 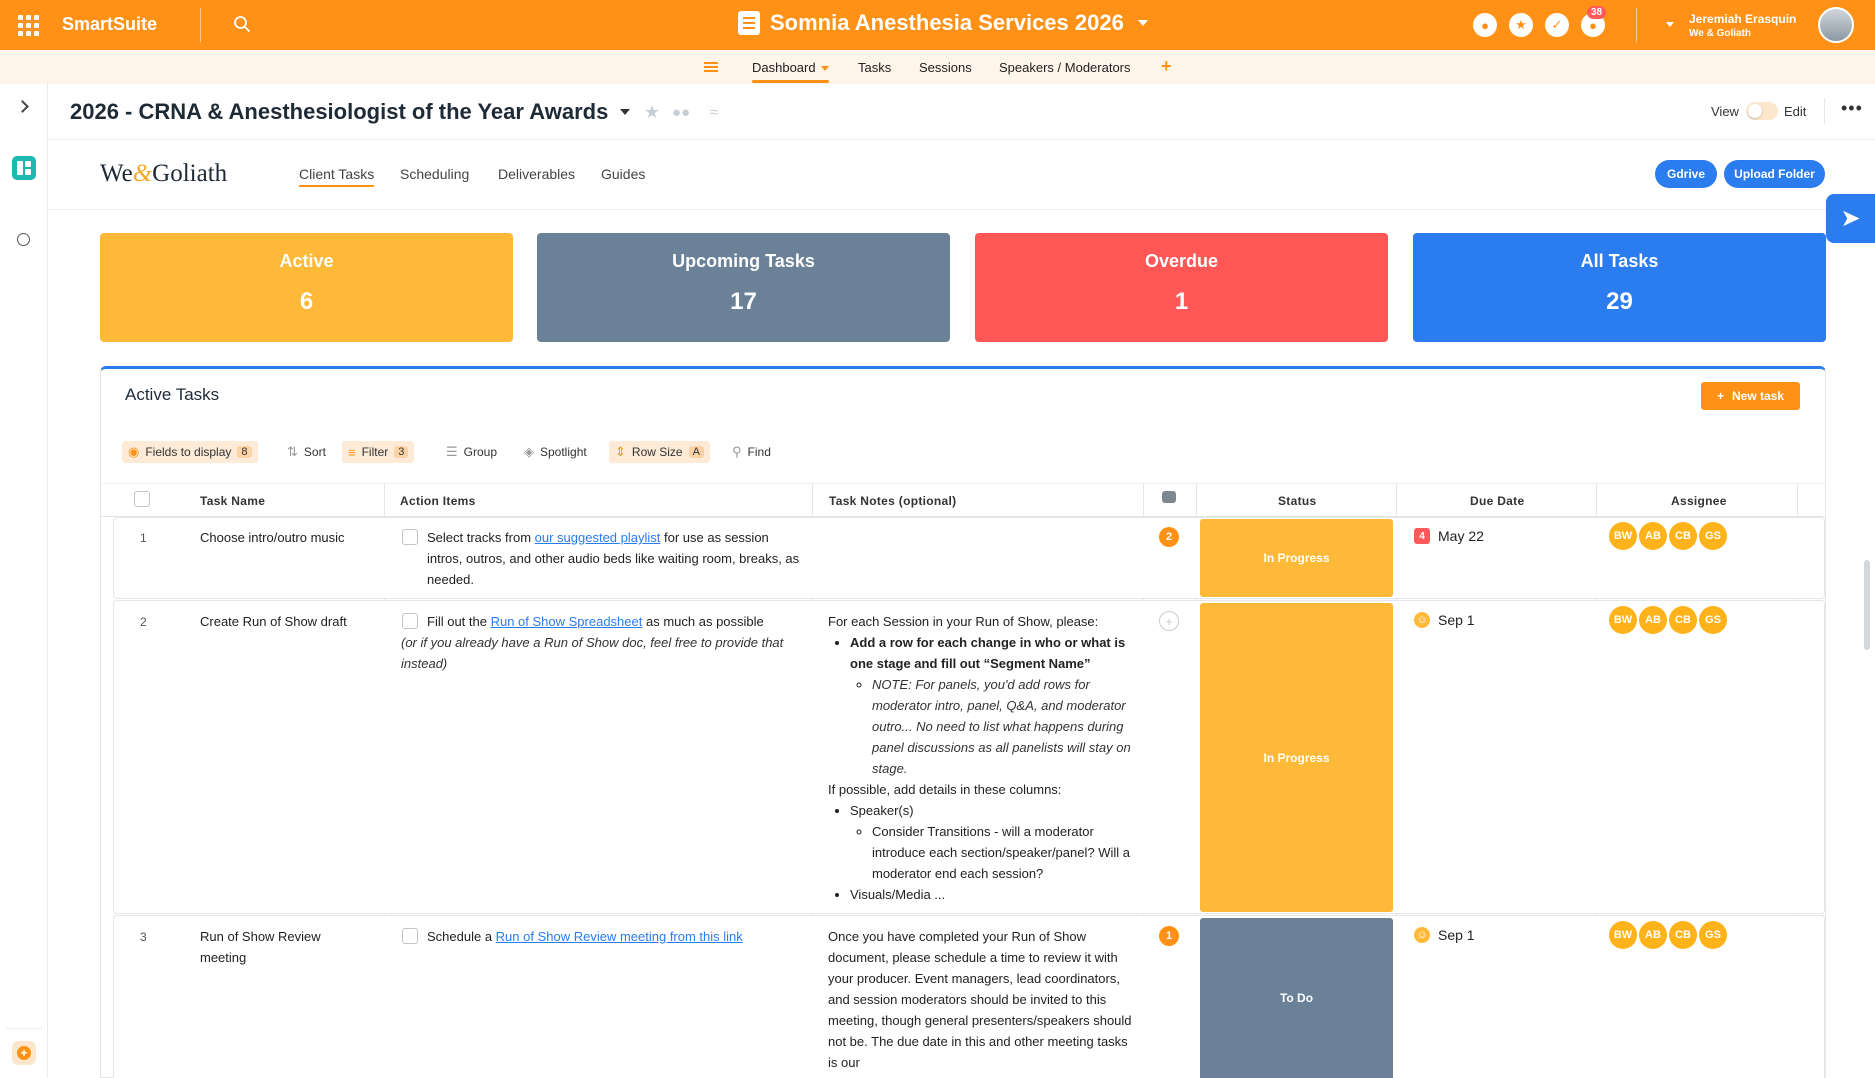 I want to click on nav-tab-tasks: Tasks, so click(x=874, y=67).